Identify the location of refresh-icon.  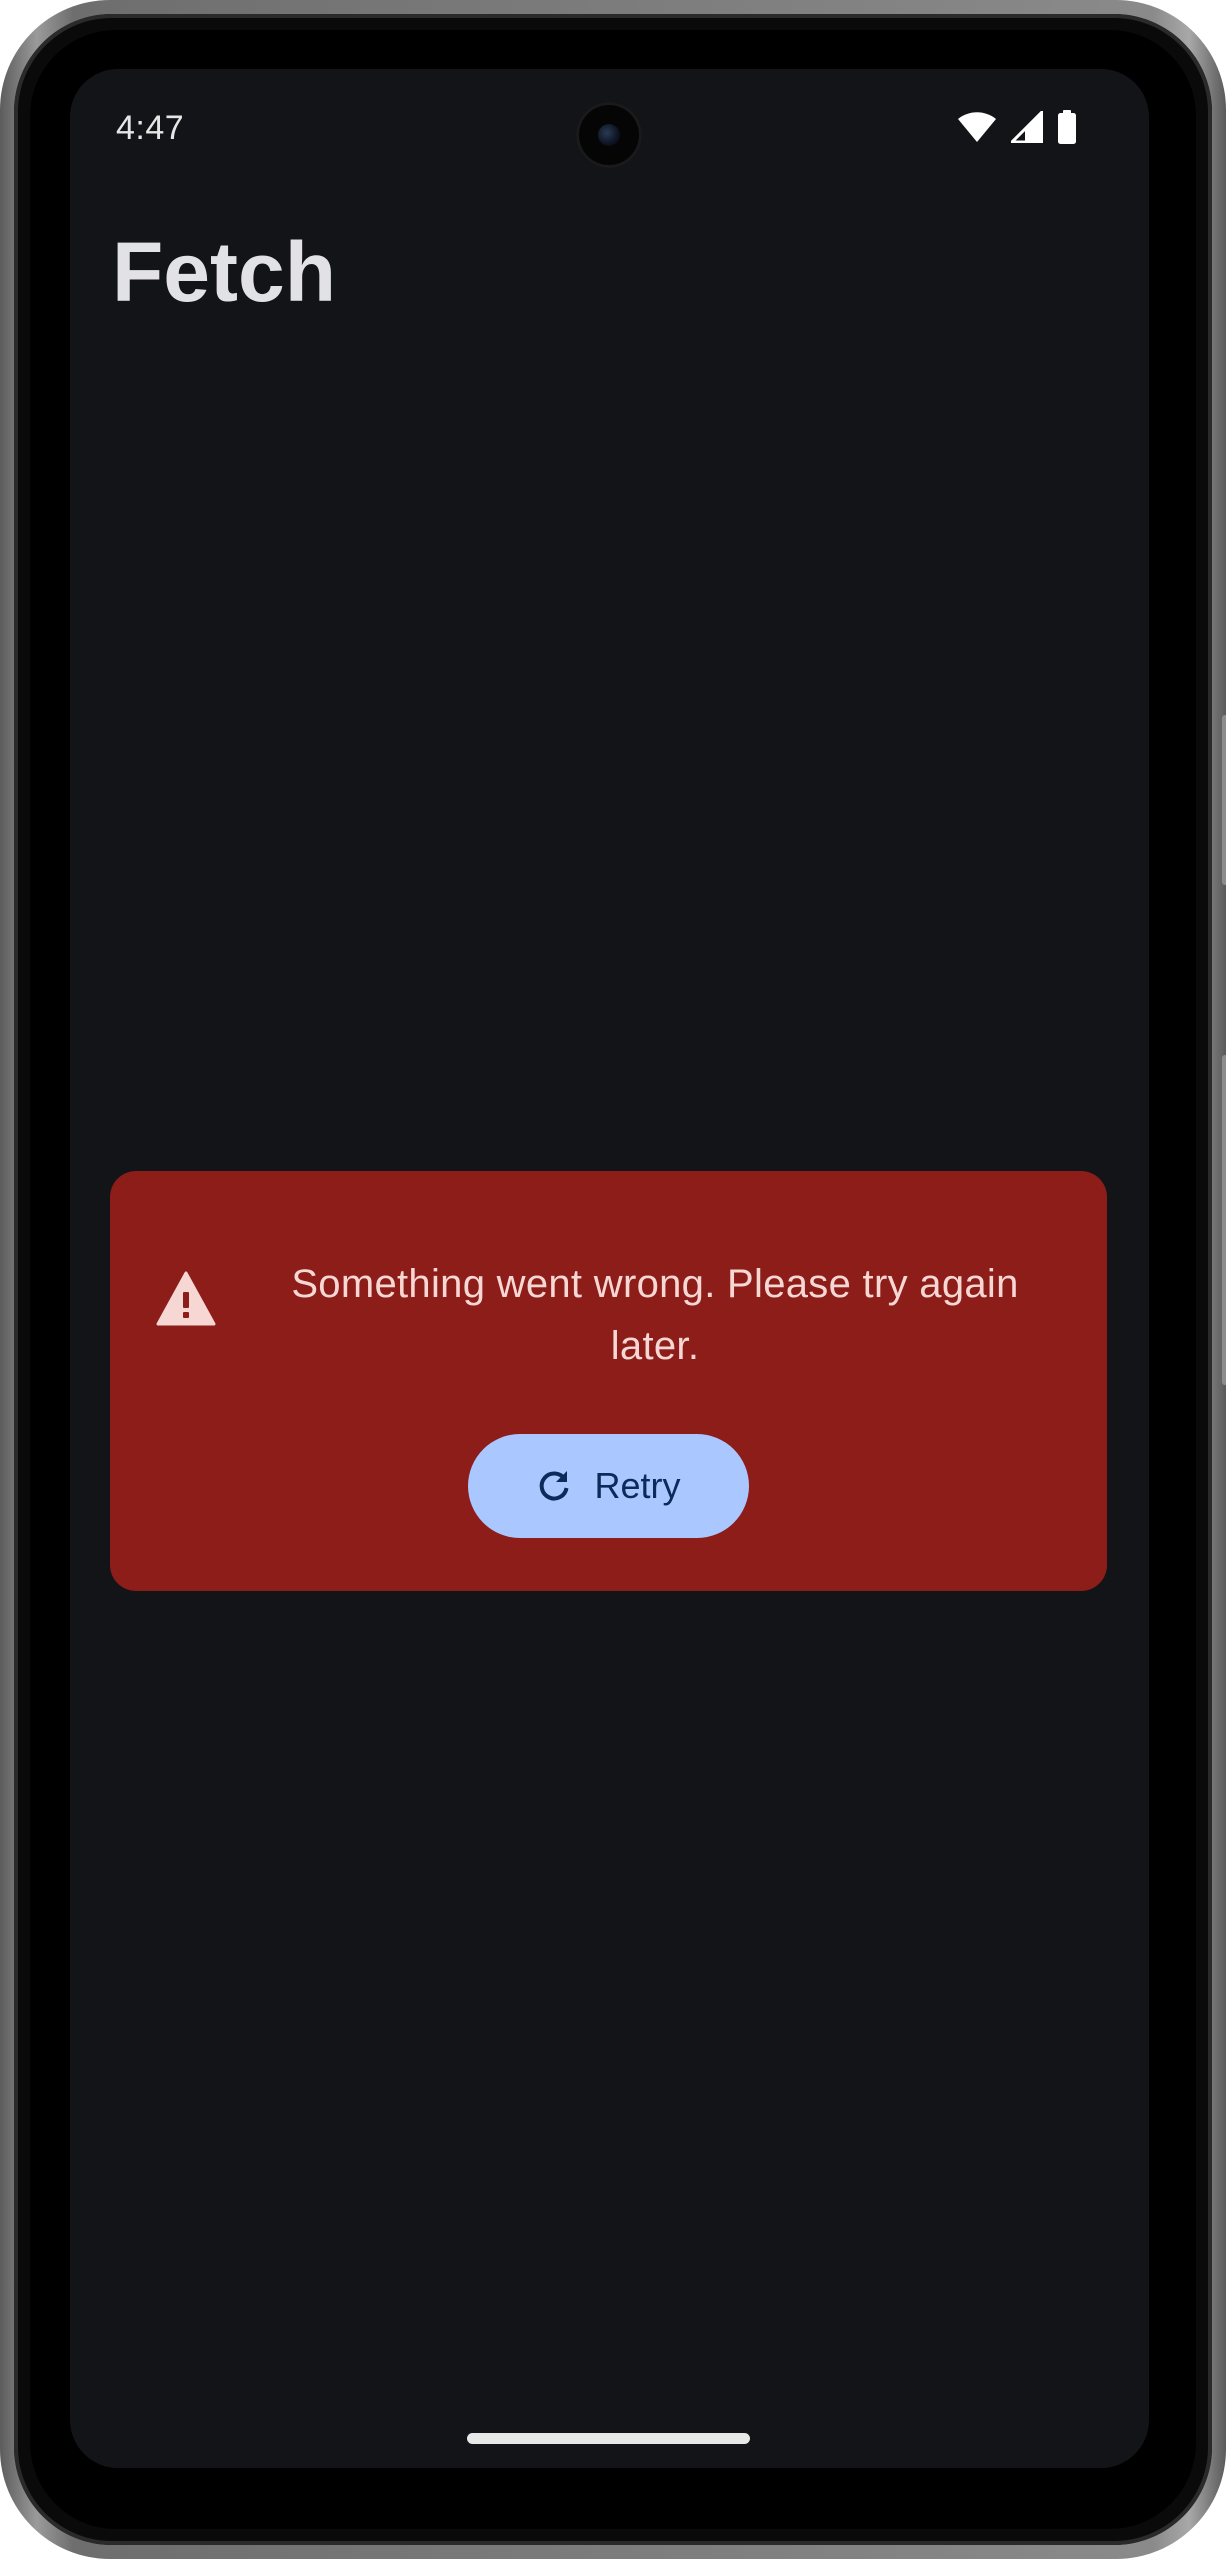
(554, 1486).